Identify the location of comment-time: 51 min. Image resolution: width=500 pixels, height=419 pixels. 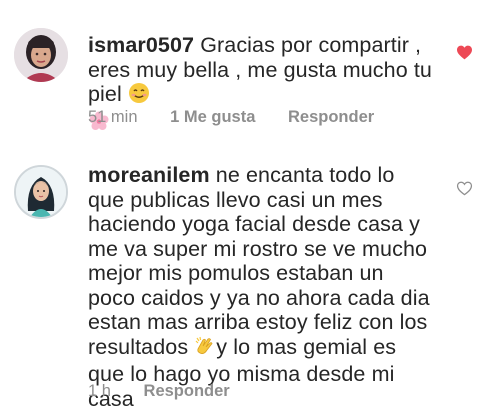
(113, 117).